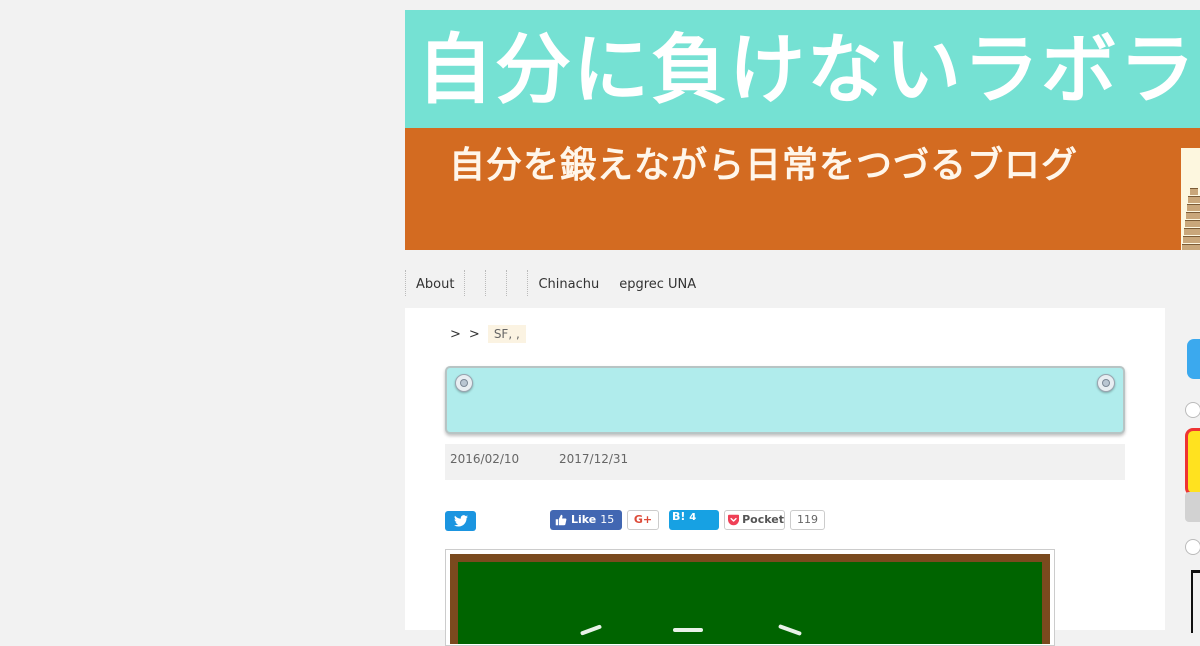 This screenshot has height=646, width=1200. Describe the element at coordinates (764, 165) in the screenshot. I see `site-subtitle: 自分を鍛えながら日常をつづるブログ` at that location.